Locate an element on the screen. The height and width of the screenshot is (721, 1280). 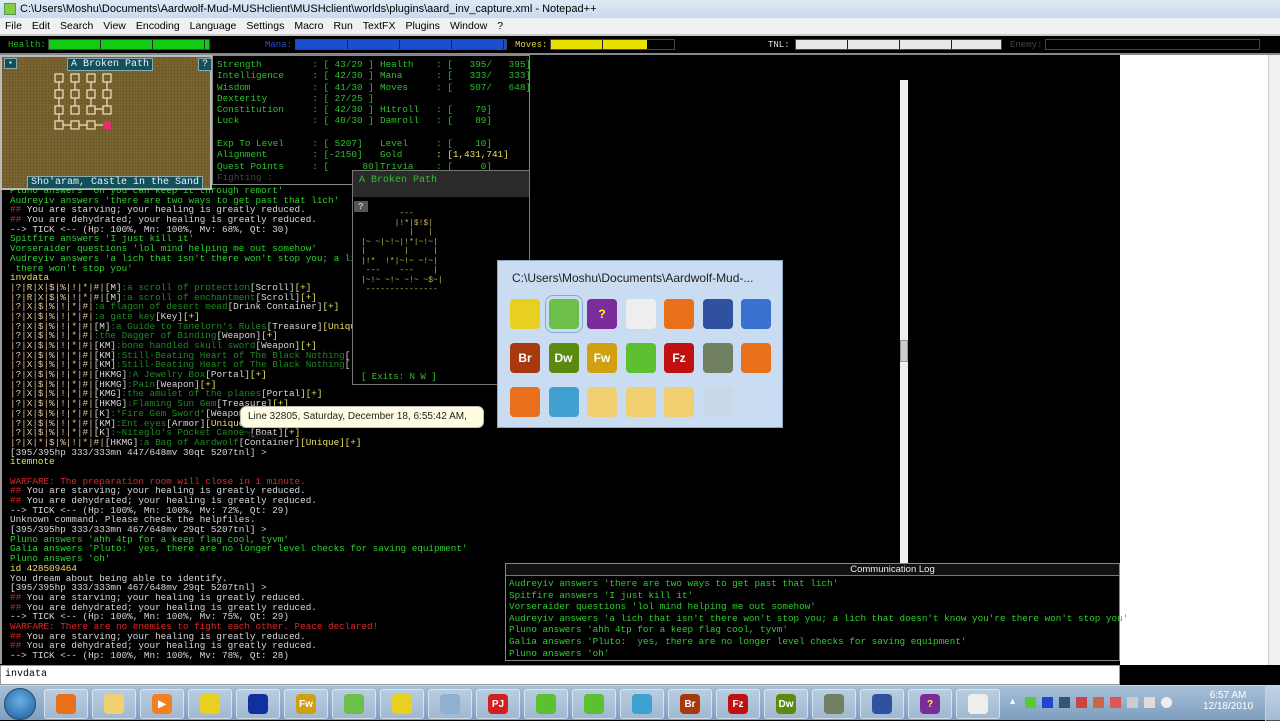
filezilla-icon: Fz is located at coordinates (679, 358).